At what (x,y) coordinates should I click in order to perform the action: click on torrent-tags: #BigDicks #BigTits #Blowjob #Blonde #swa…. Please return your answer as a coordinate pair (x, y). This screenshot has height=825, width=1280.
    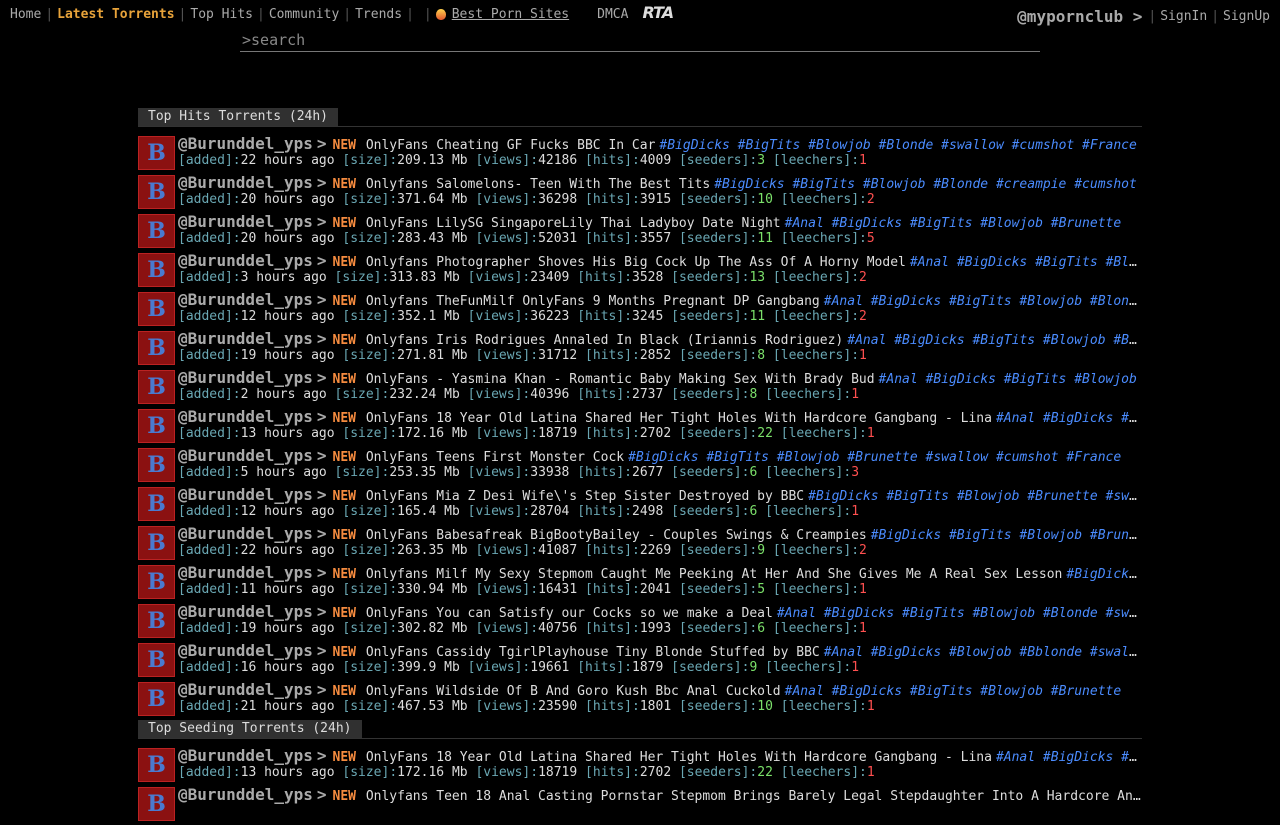
    Looking at the image, I should click on (897, 145).